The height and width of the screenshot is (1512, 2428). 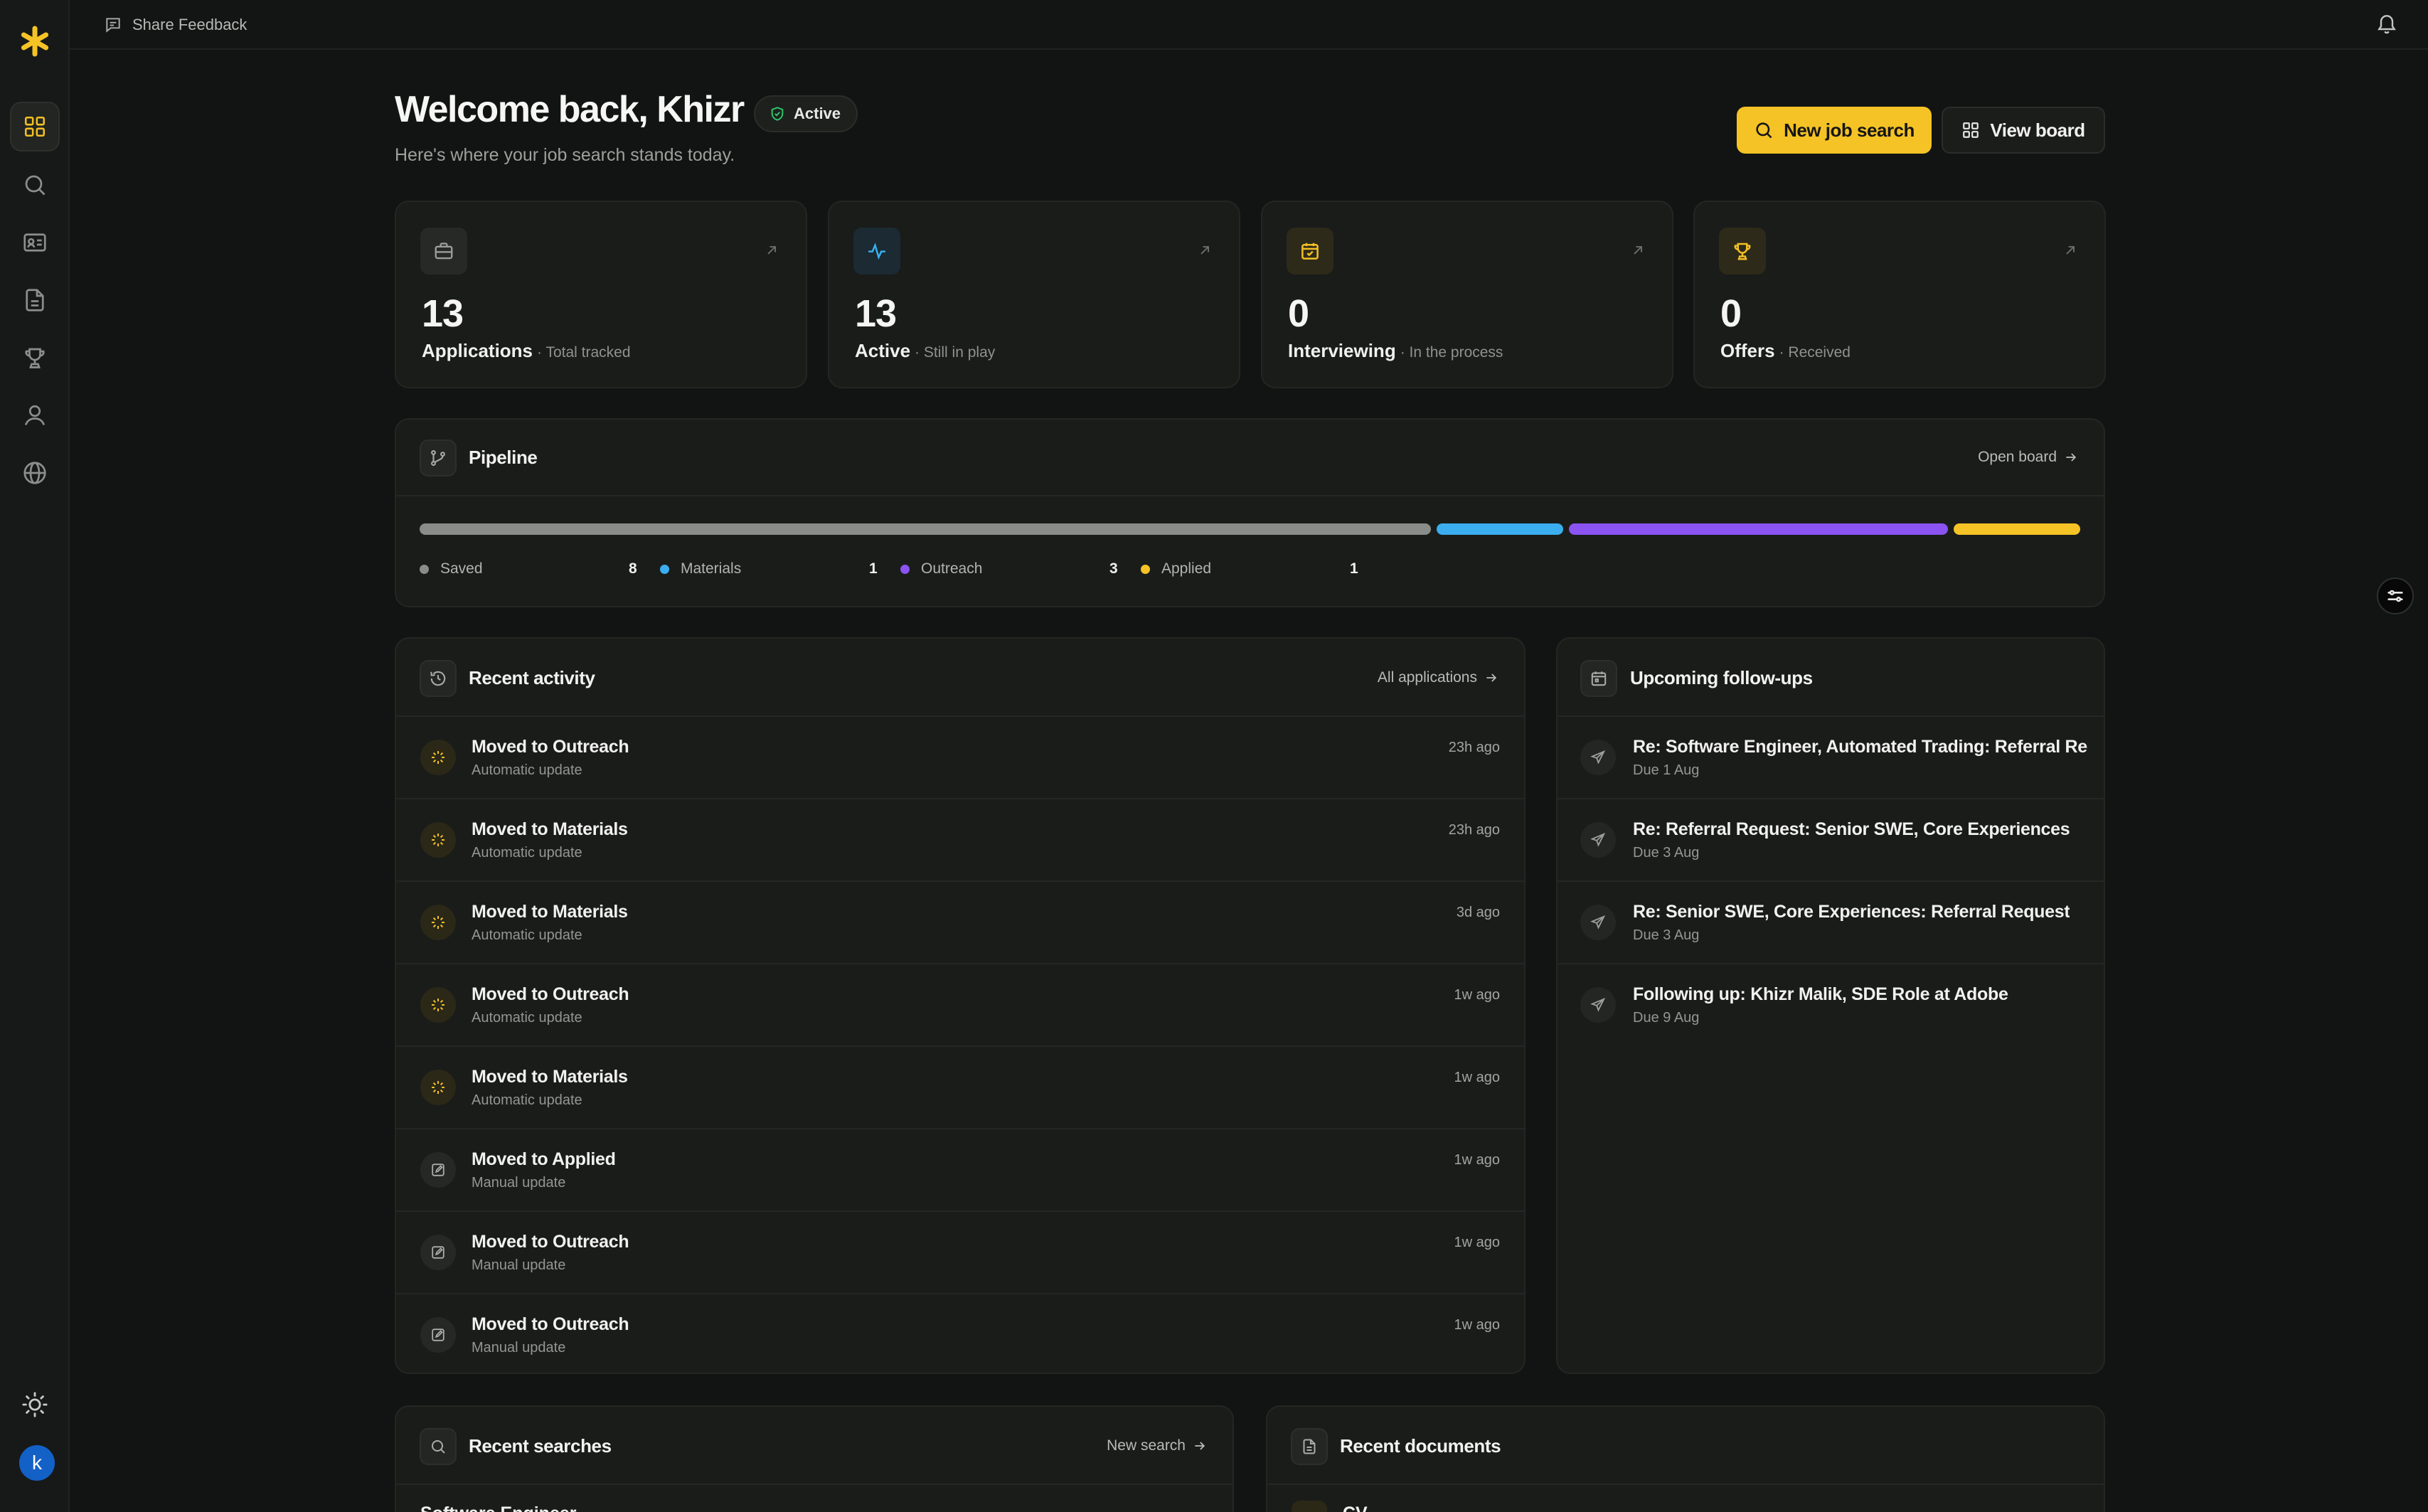 What do you see at coordinates (1500, 529) in the screenshot?
I see `pipeline-segment-materials` at bounding box center [1500, 529].